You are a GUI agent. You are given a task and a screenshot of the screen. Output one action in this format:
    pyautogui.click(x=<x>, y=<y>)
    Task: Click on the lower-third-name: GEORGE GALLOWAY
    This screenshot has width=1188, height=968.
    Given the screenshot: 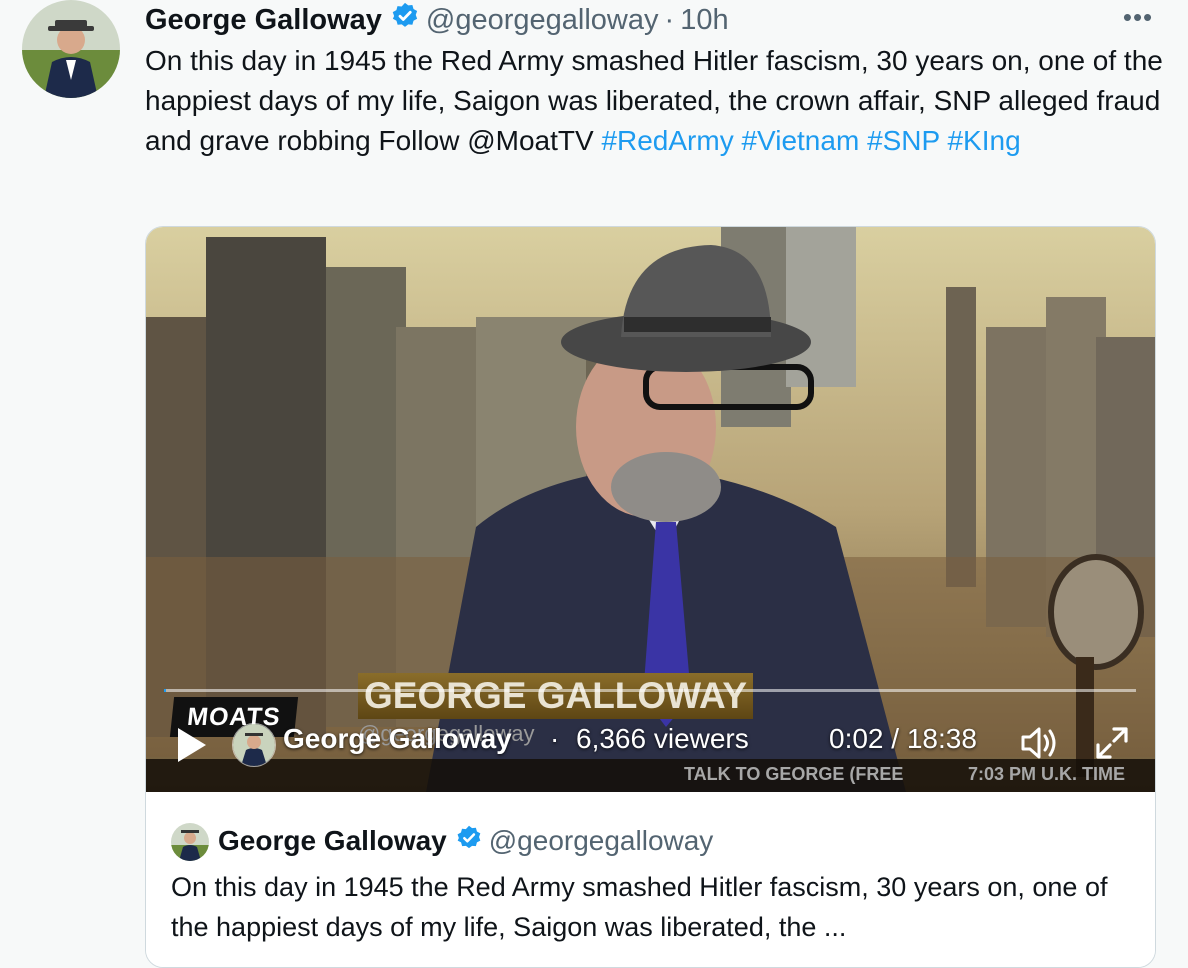 What is the action you would take?
    pyautogui.click(x=556, y=696)
    